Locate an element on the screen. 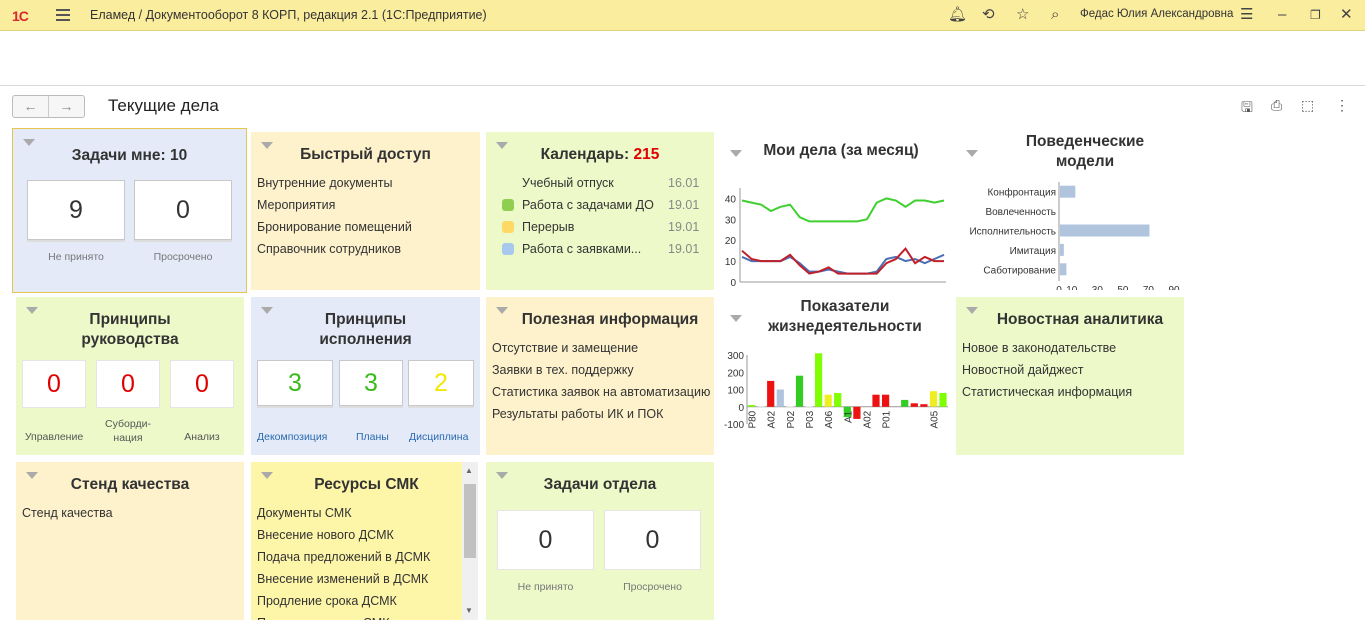  scroll-up-icon: ▲ is located at coordinates (469, 470).